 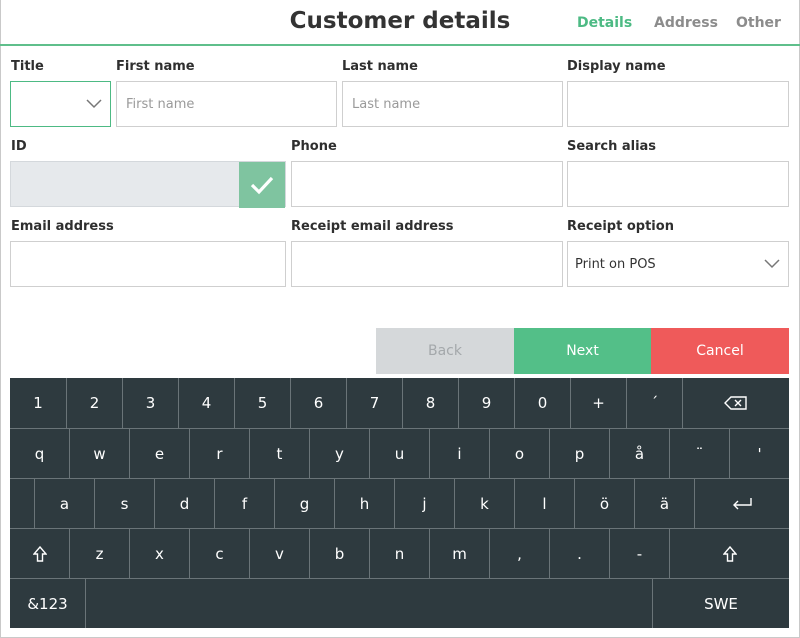 I want to click on first-name-field, so click(x=226, y=104).